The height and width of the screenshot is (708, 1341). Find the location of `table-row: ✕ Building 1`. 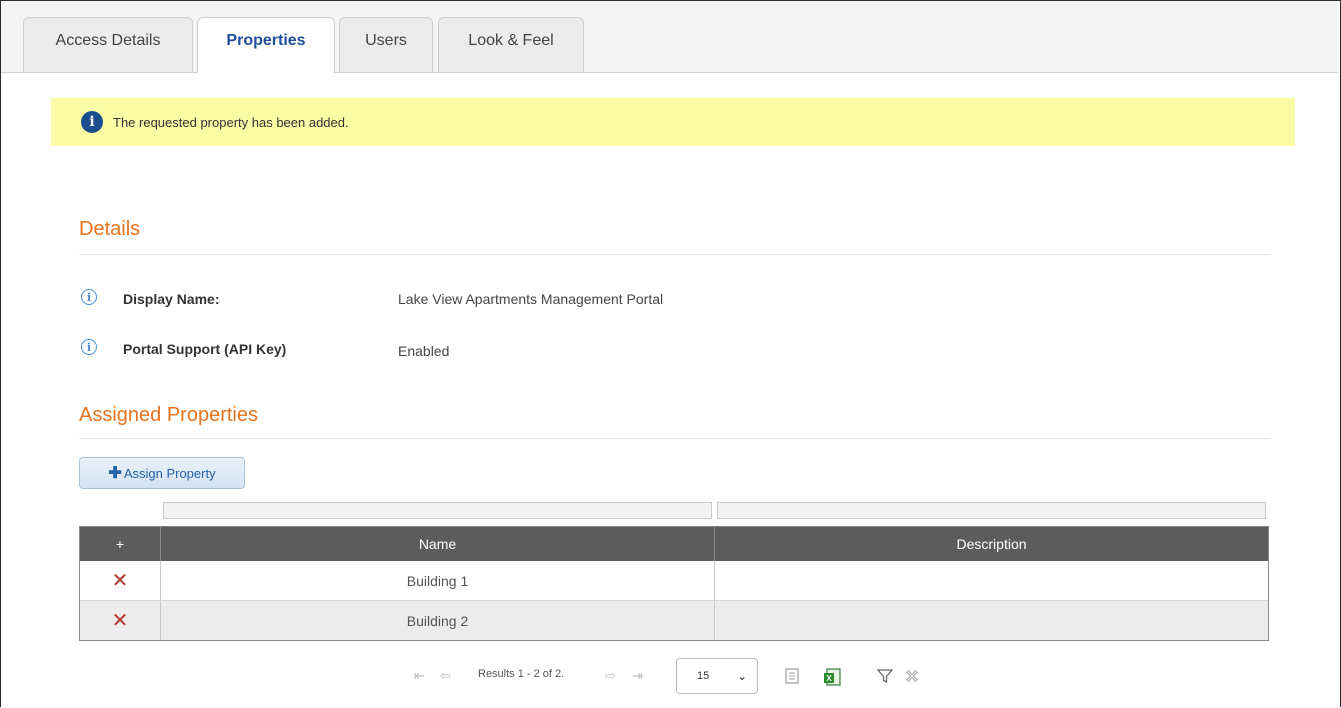

table-row: ✕ Building 1 is located at coordinates (674, 580).